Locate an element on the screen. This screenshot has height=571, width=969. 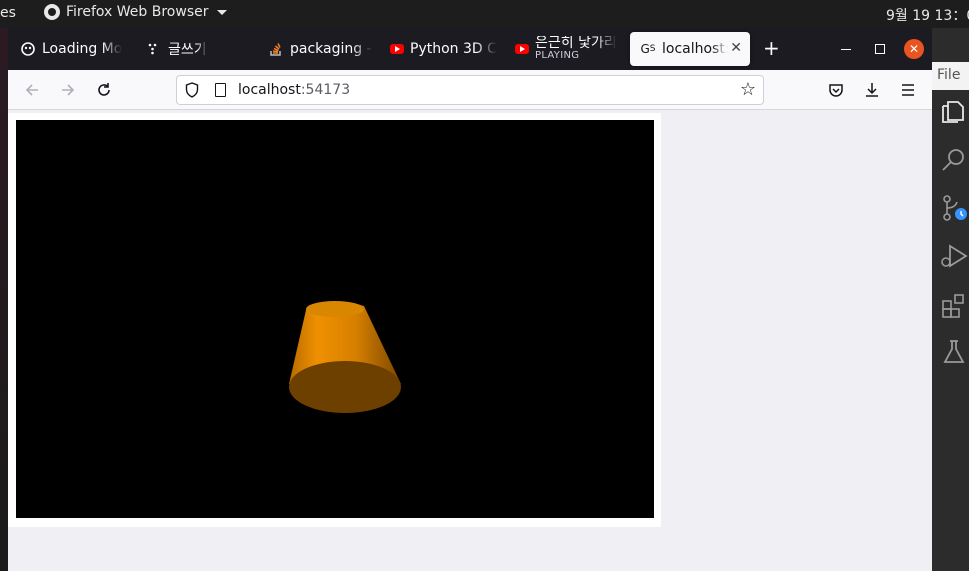
gs-favicon-icon: GS is located at coordinates (648, 49).